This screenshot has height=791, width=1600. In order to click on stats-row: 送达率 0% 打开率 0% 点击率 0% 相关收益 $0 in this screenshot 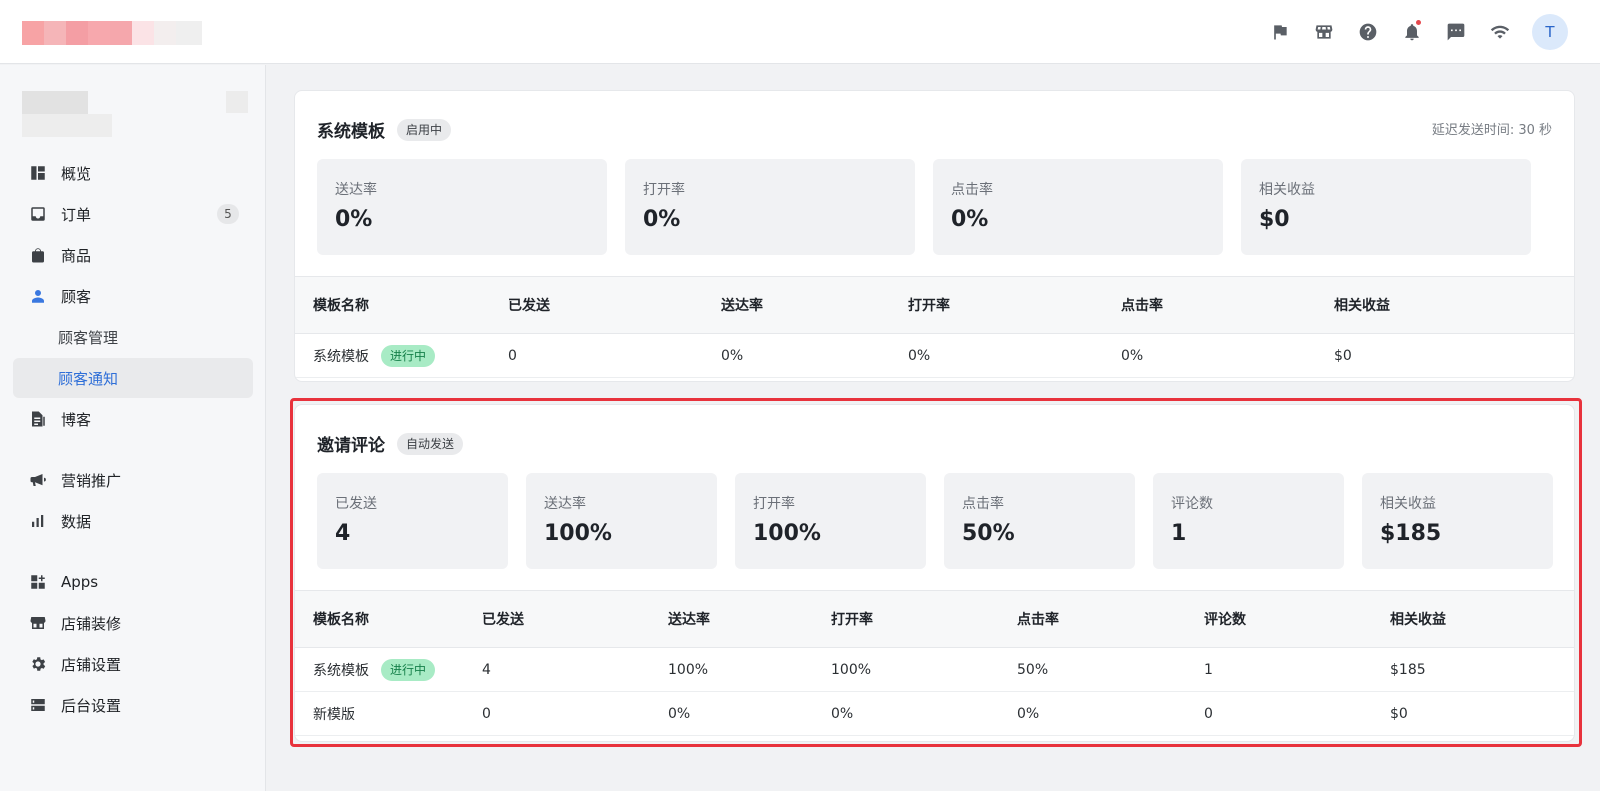, I will do `click(924, 207)`.